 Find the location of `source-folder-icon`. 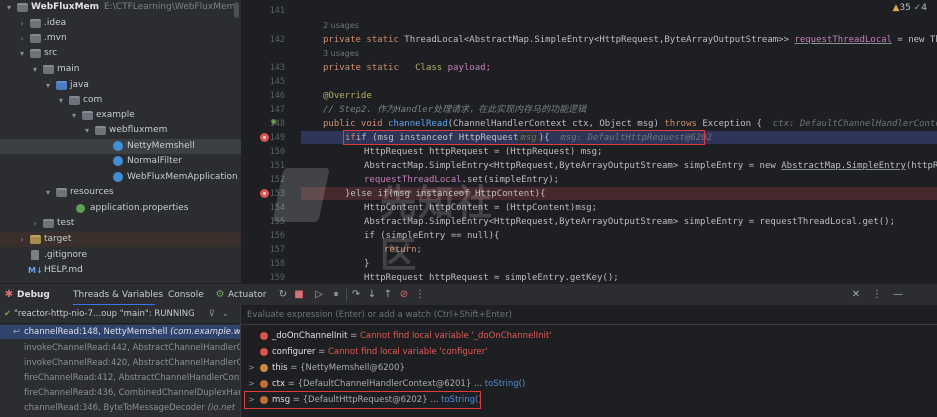

source-folder-icon is located at coordinates (61, 85).